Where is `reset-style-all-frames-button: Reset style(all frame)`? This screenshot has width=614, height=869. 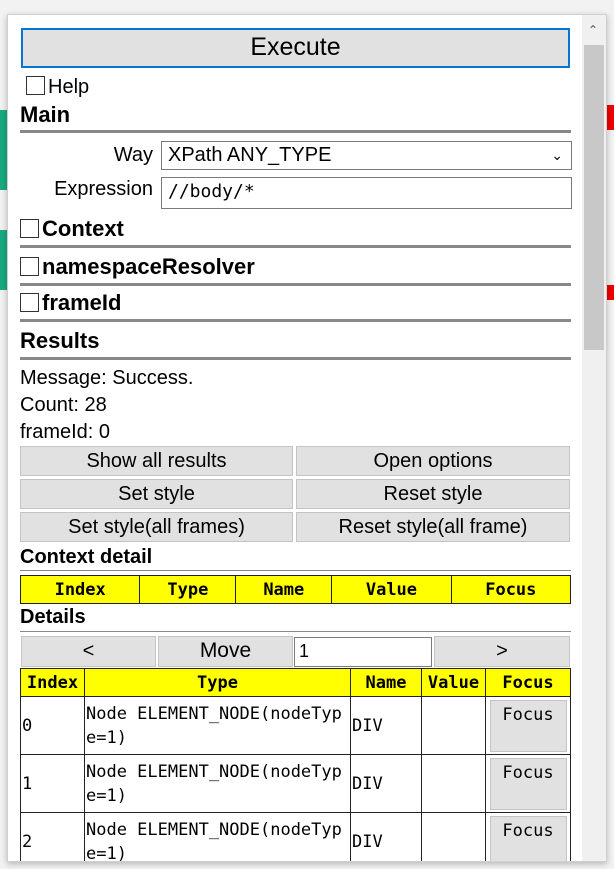 reset-style-all-frames-button: Reset style(all frame) is located at coordinates (433, 527).